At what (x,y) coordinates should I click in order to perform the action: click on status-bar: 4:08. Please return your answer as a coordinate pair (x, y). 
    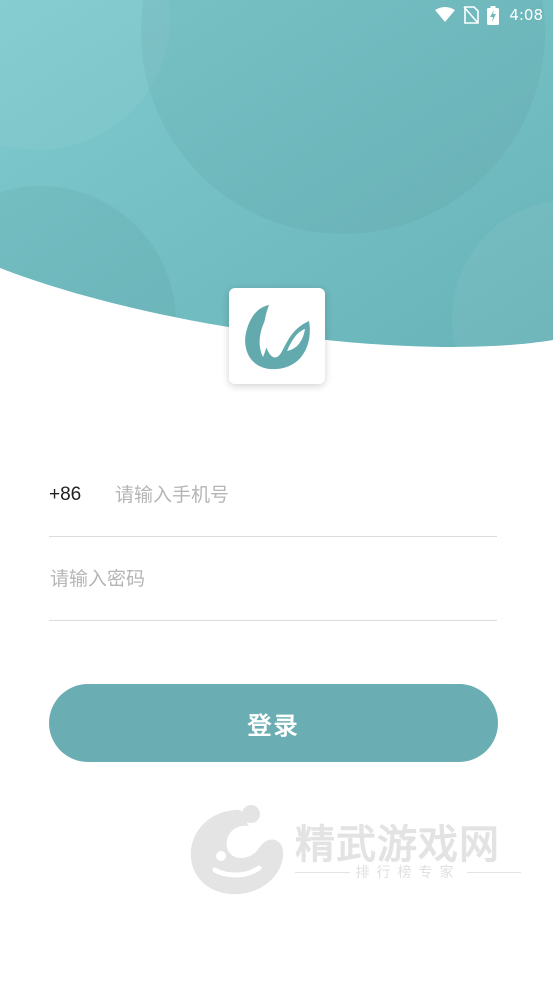
    Looking at the image, I should click on (276, 15).